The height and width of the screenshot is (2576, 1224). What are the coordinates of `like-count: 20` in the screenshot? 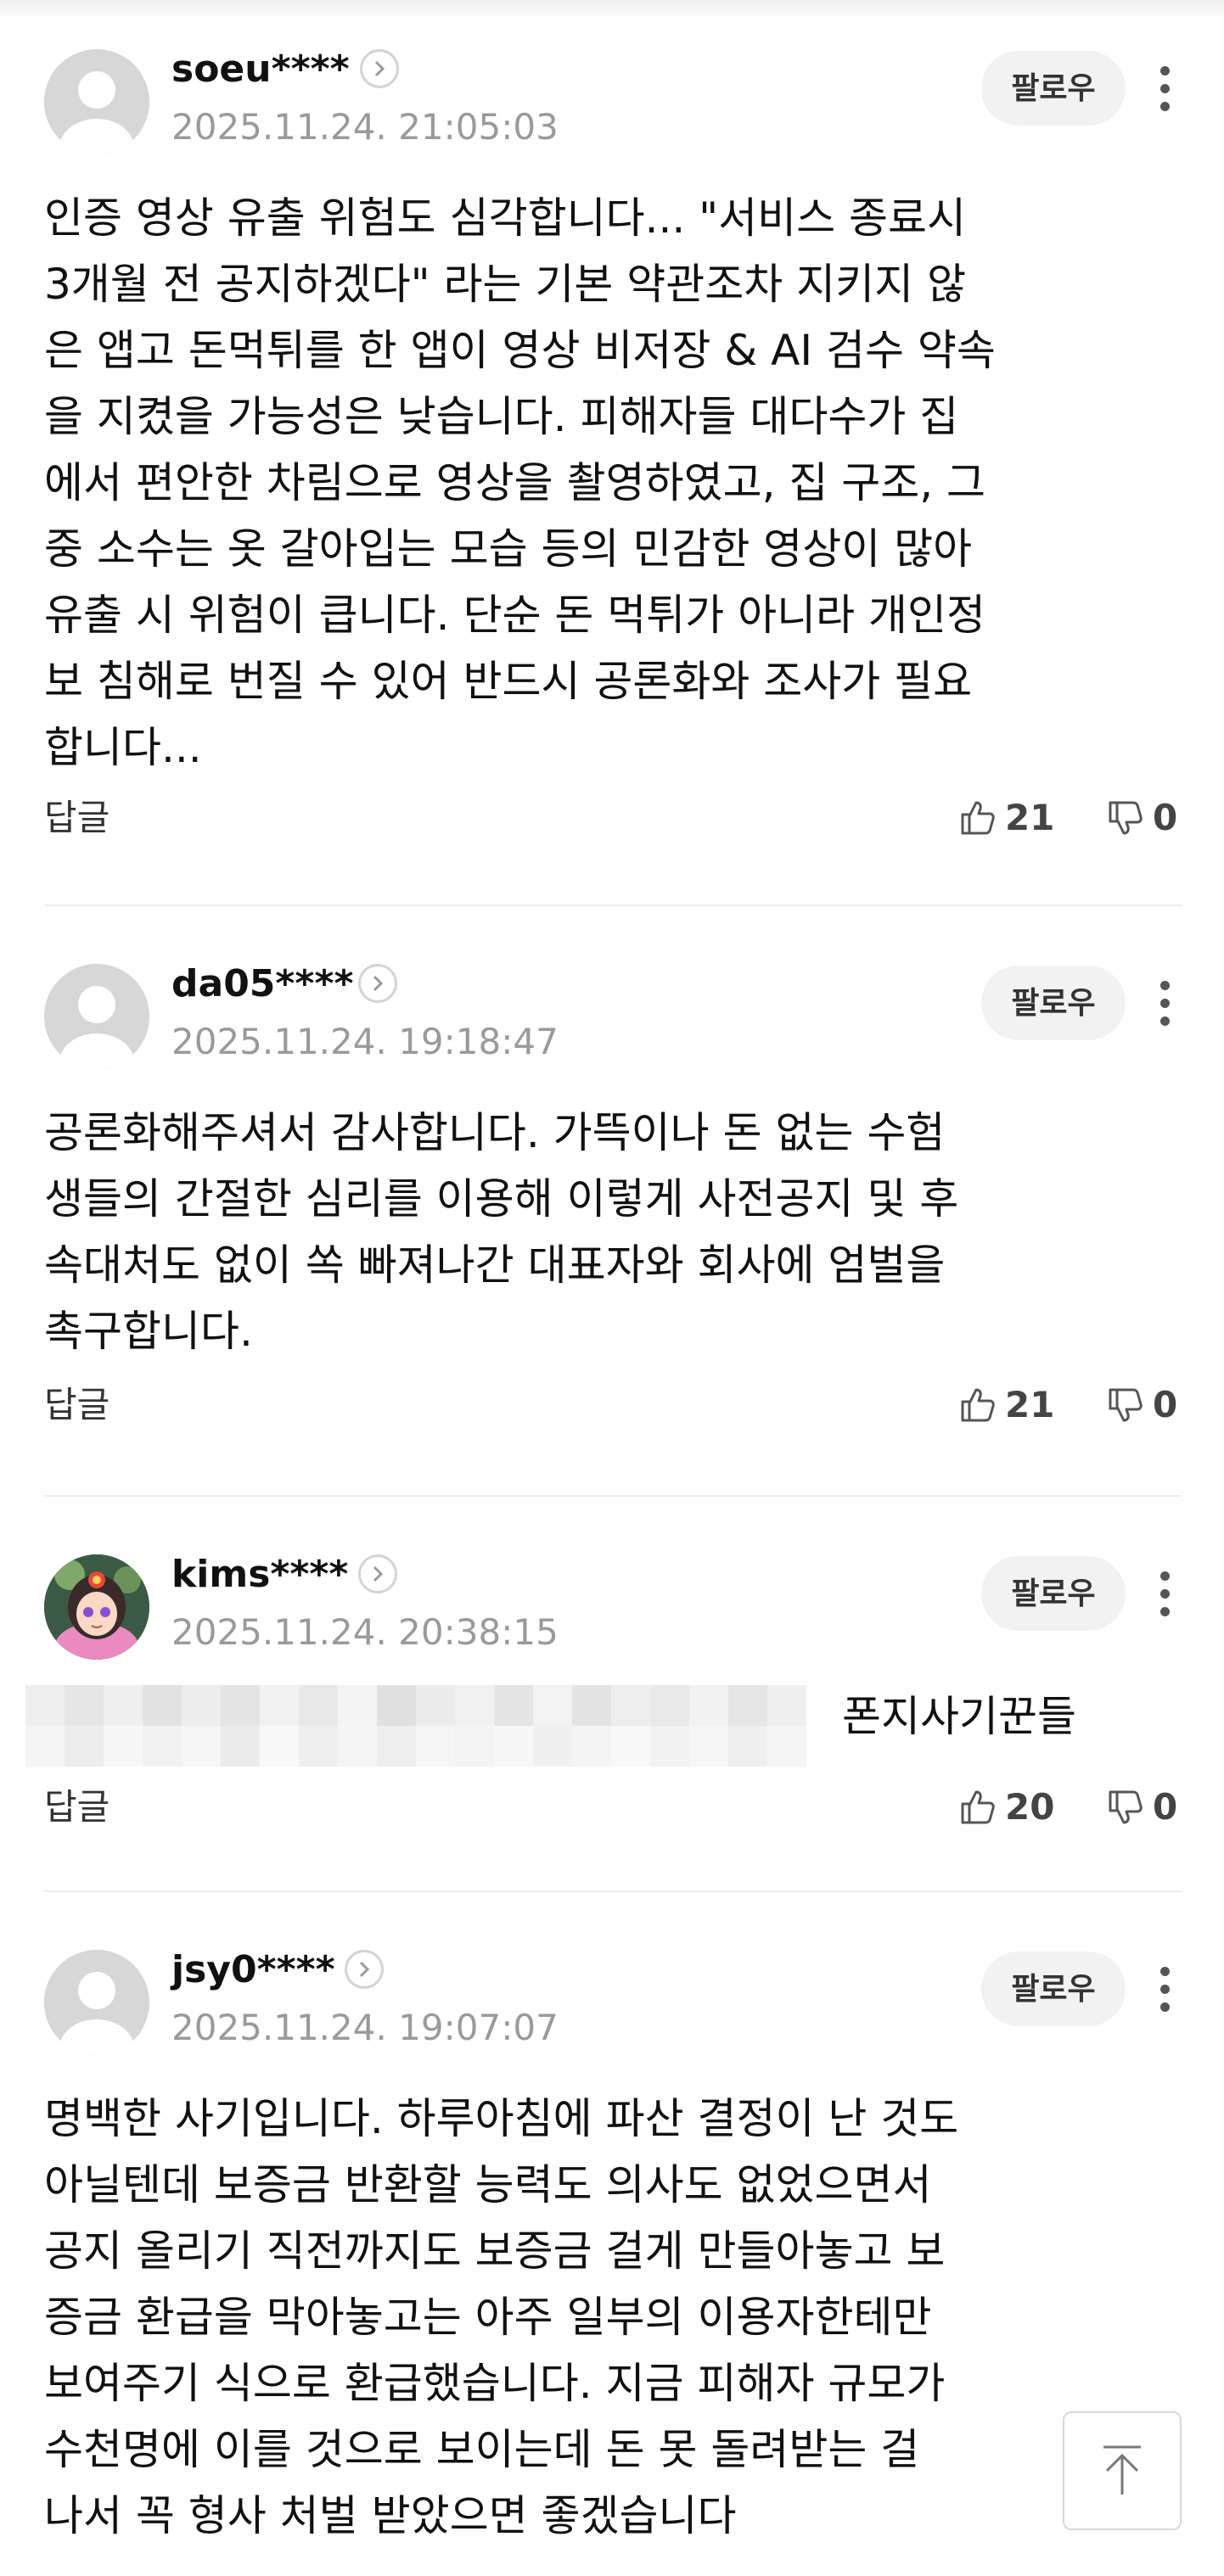 It's located at (1030, 1807).